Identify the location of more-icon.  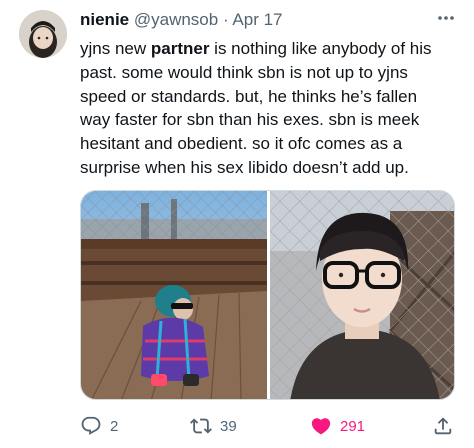
(446, 18).